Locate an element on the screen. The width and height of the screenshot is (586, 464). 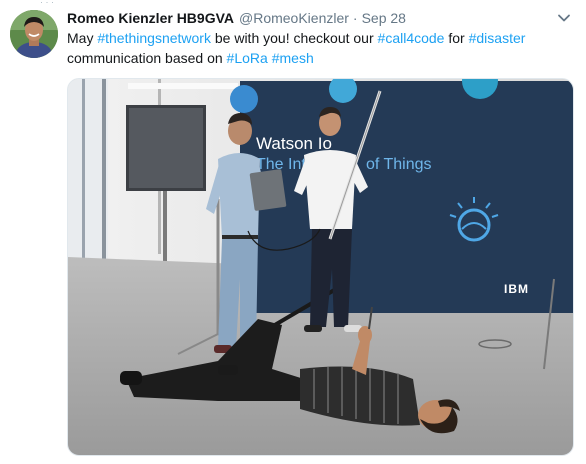
tweet-text-part: for is located at coordinates (456, 38).